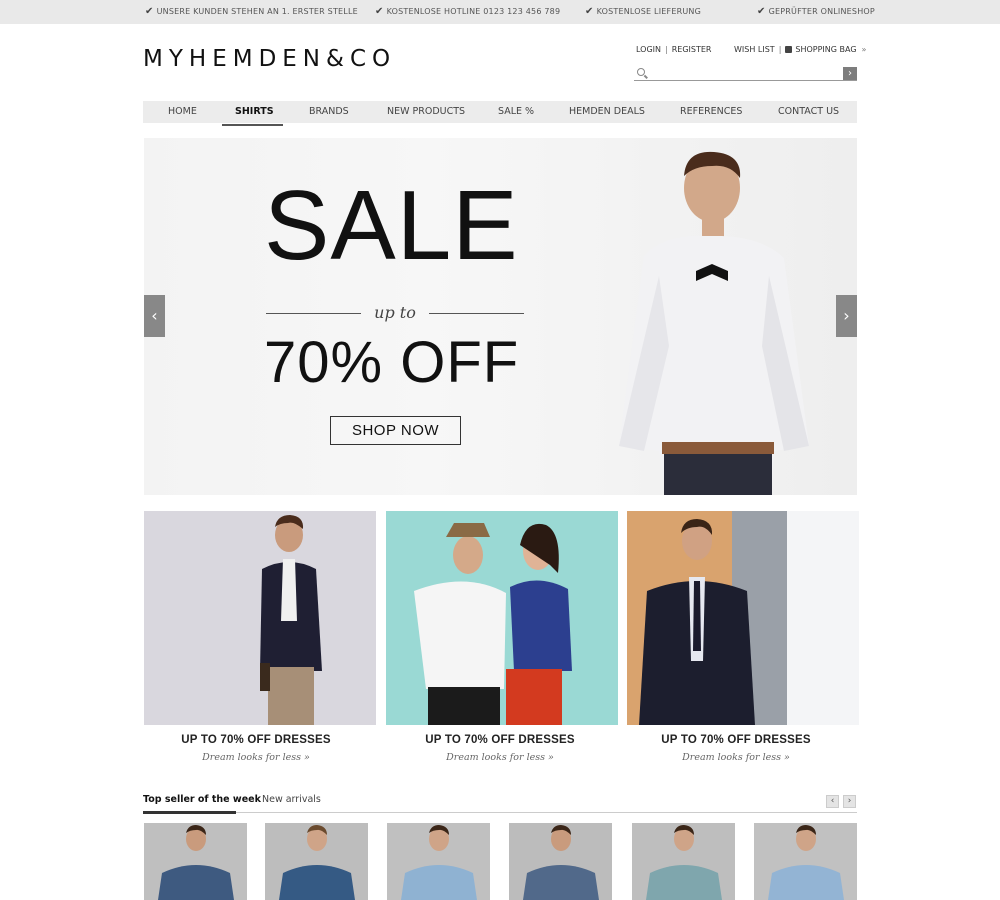  What do you see at coordinates (648, 49) in the screenshot?
I see `login-link: LOGIN` at bounding box center [648, 49].